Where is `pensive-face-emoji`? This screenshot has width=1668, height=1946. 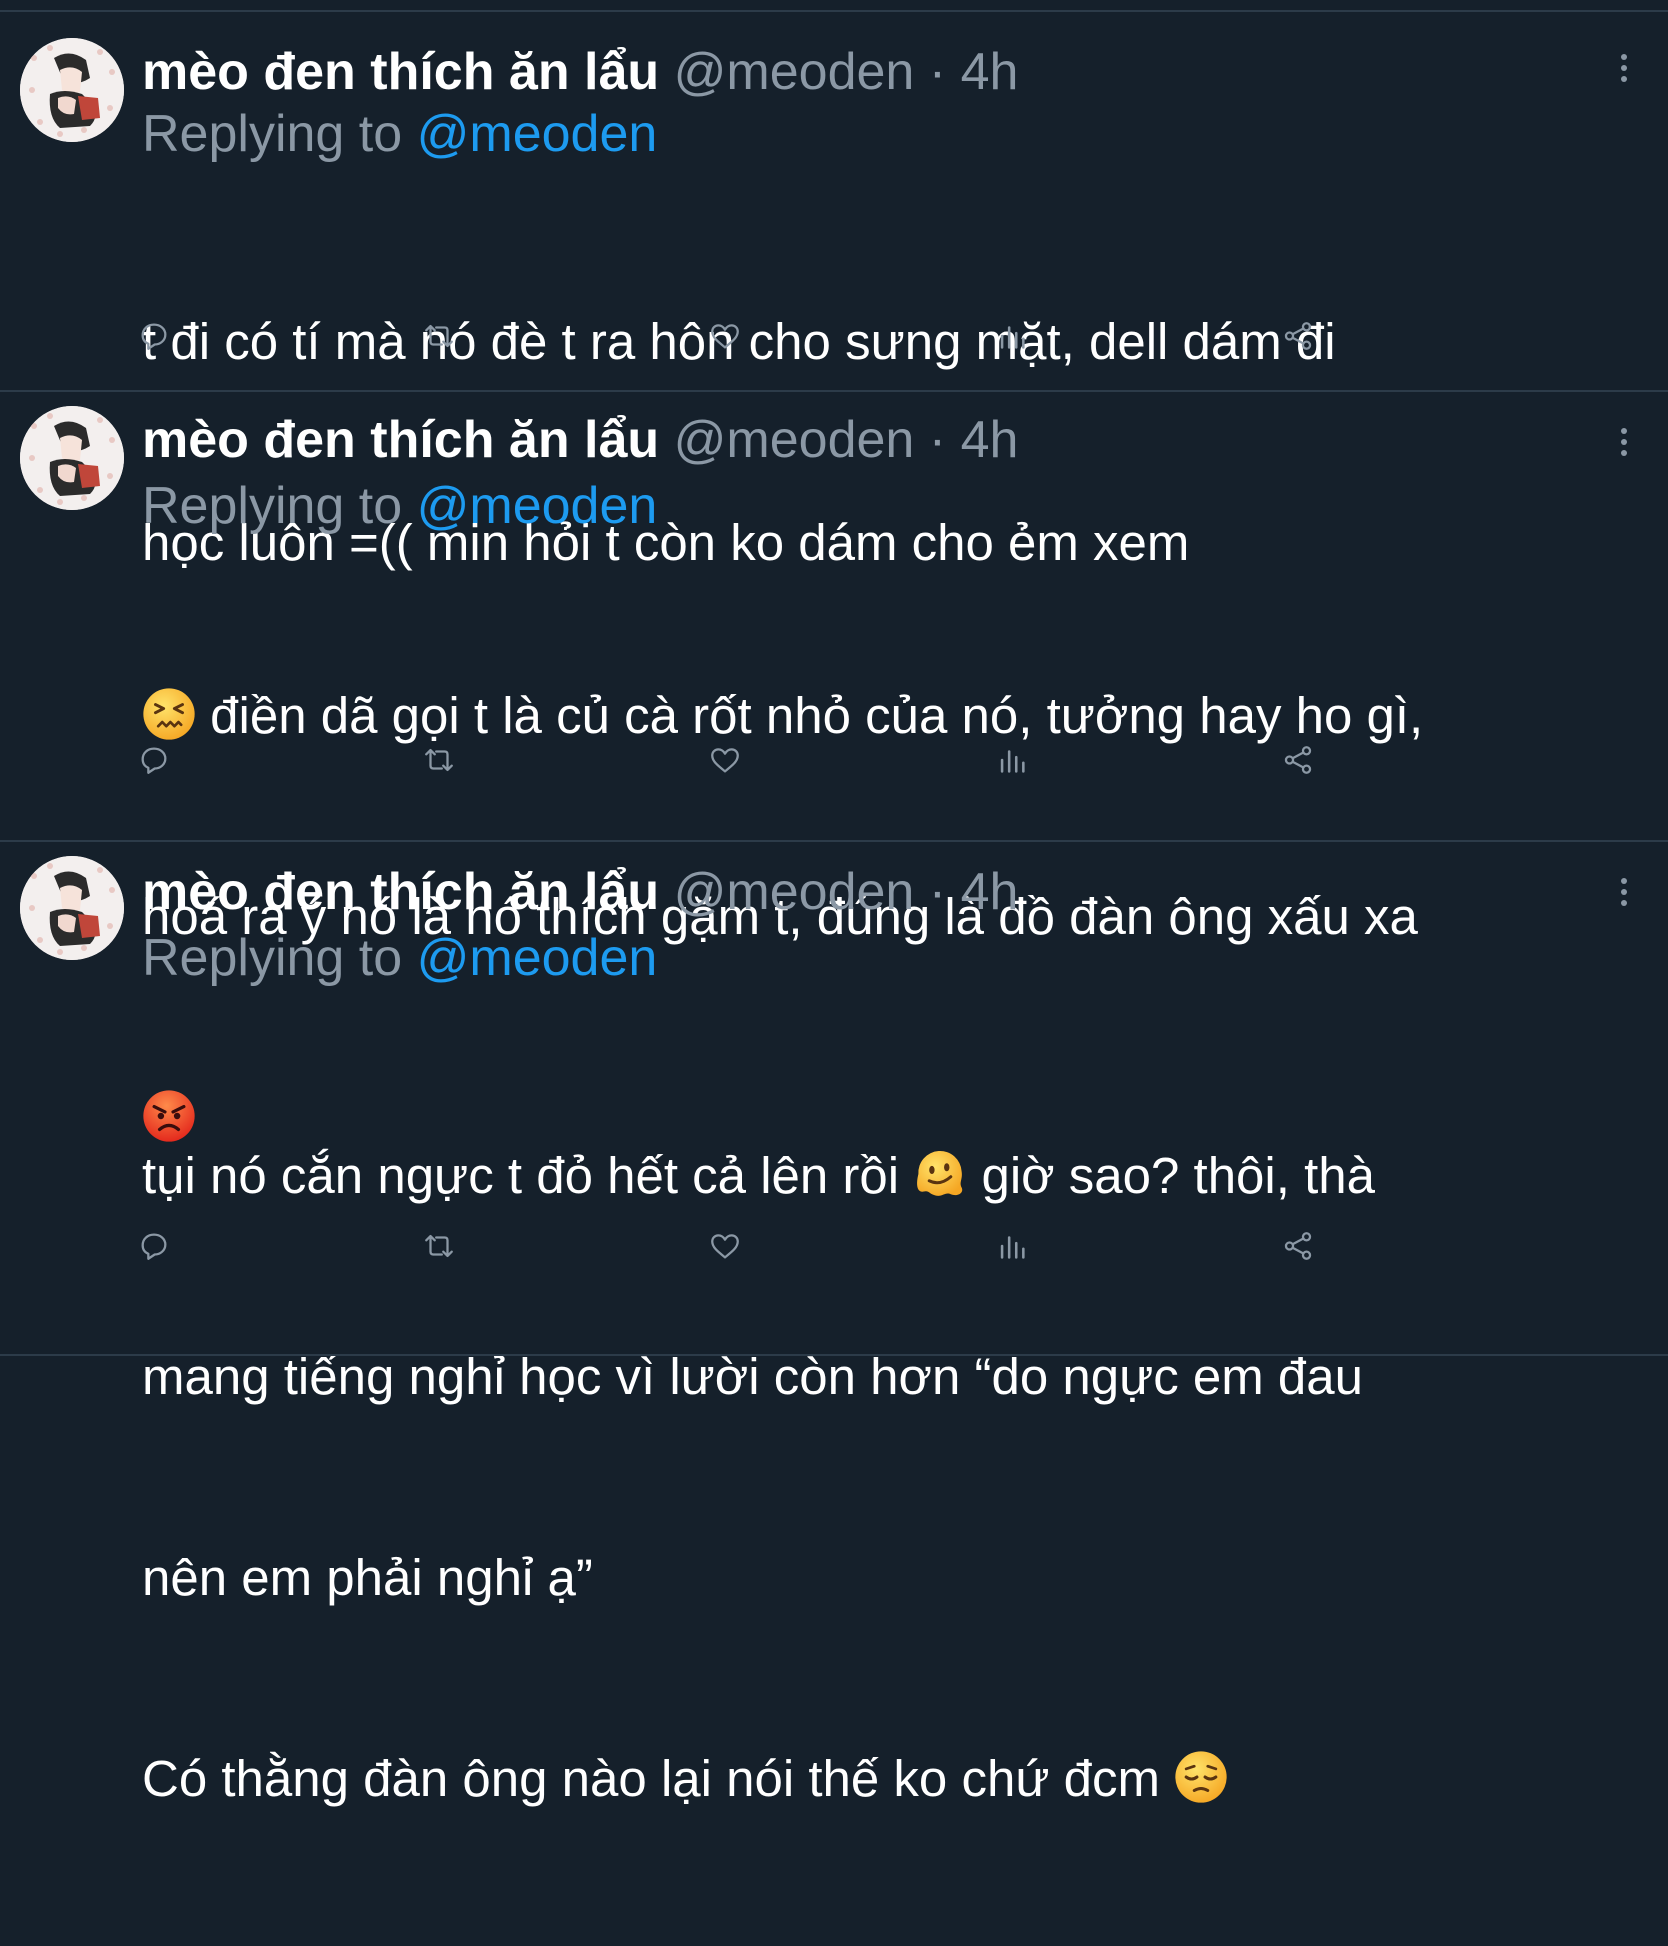
pensive-face-emoji is located at coordinates (1201, 1777).